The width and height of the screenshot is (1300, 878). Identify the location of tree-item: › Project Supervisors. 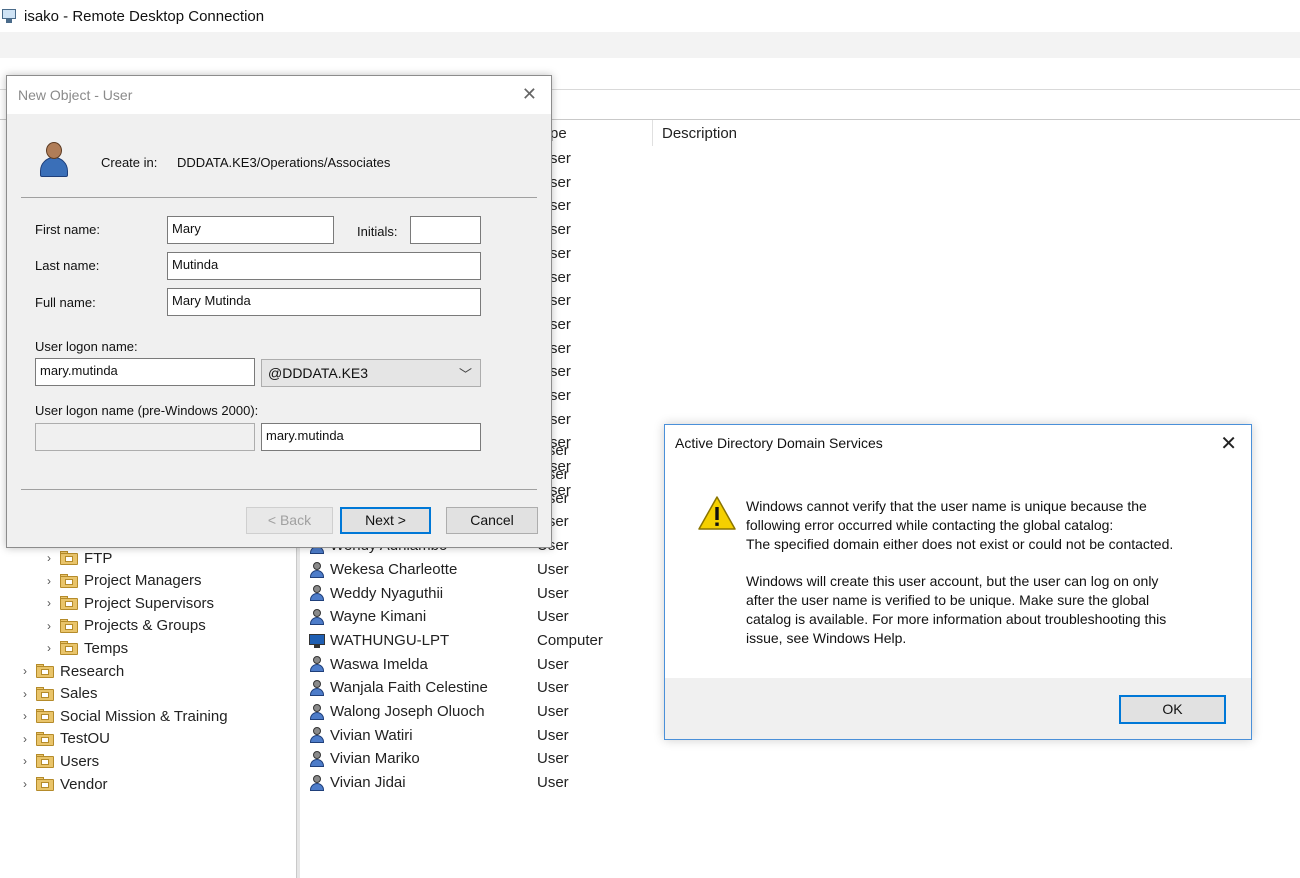
(128, 603).